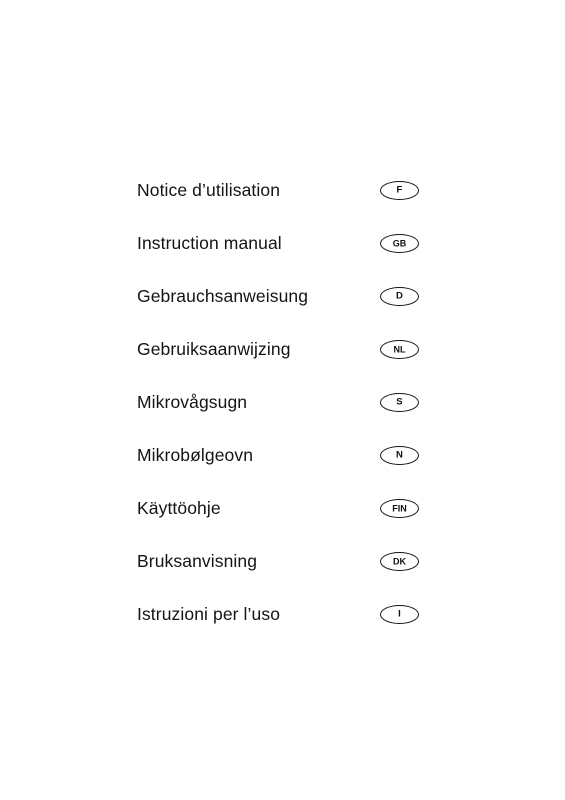 Image resolution: width=565 pixels, height=800 pixels. Describe the element at coordinates (223, 296) in the screenshot. I see `language-title: Gebrauchsanweisung` at that location.